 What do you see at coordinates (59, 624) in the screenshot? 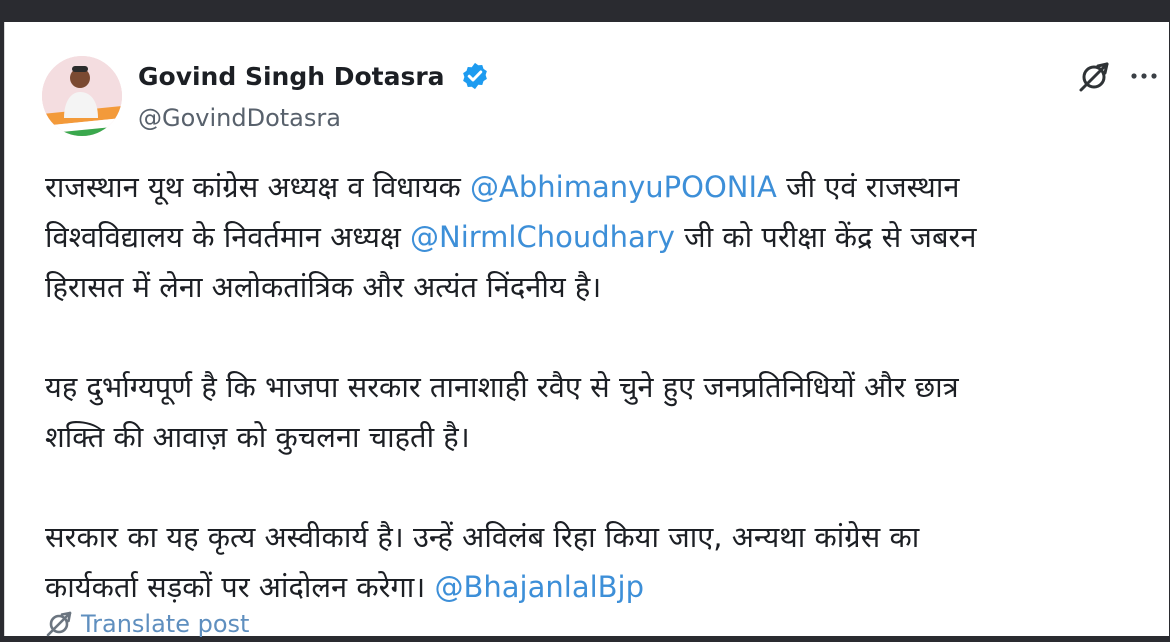
I see `translate-icon` at bounding box center [59, 624].